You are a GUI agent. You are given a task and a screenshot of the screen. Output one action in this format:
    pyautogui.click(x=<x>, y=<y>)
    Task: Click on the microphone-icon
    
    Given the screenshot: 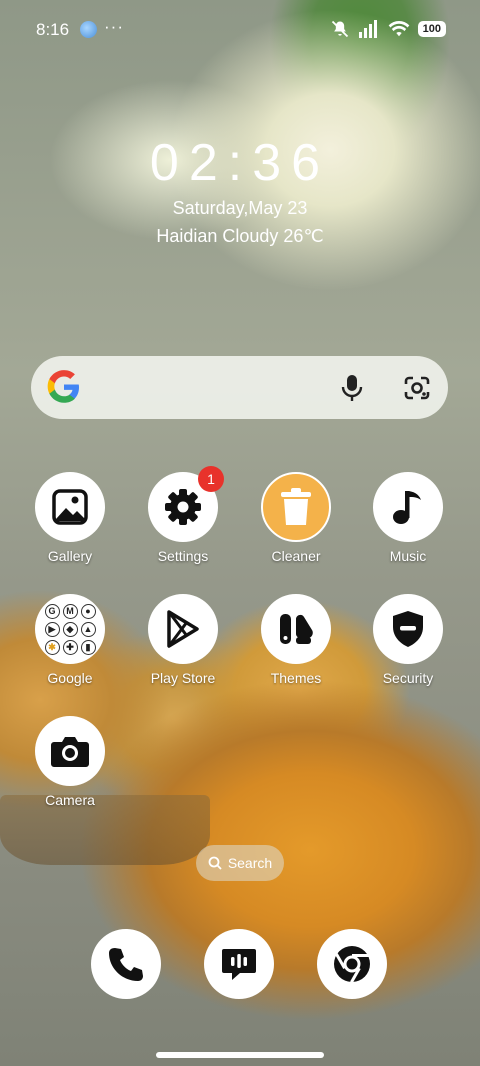 What is the action you would take?
    pyautogui.click(x=352, y=388)
    